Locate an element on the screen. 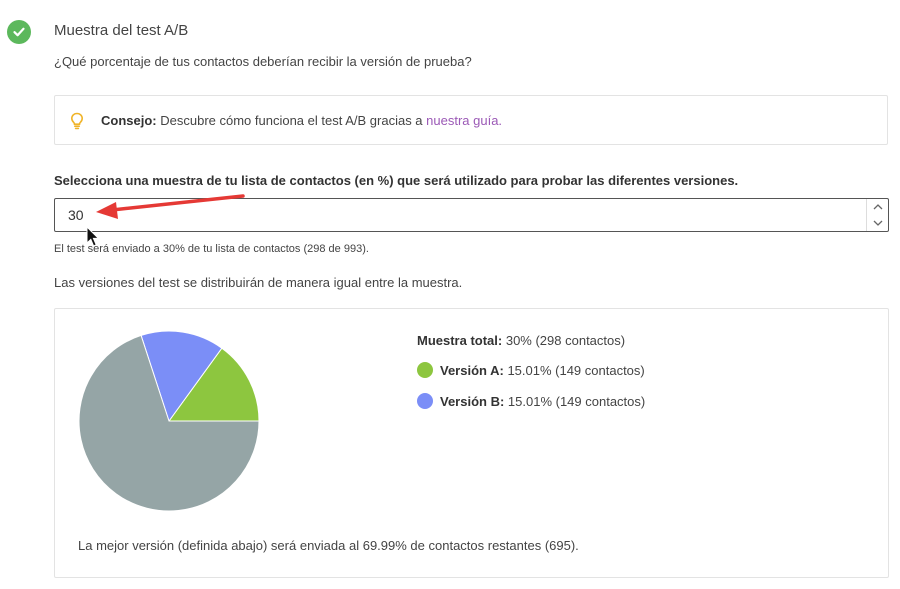  lightbulb-icon is located at coordinates (77, 121).